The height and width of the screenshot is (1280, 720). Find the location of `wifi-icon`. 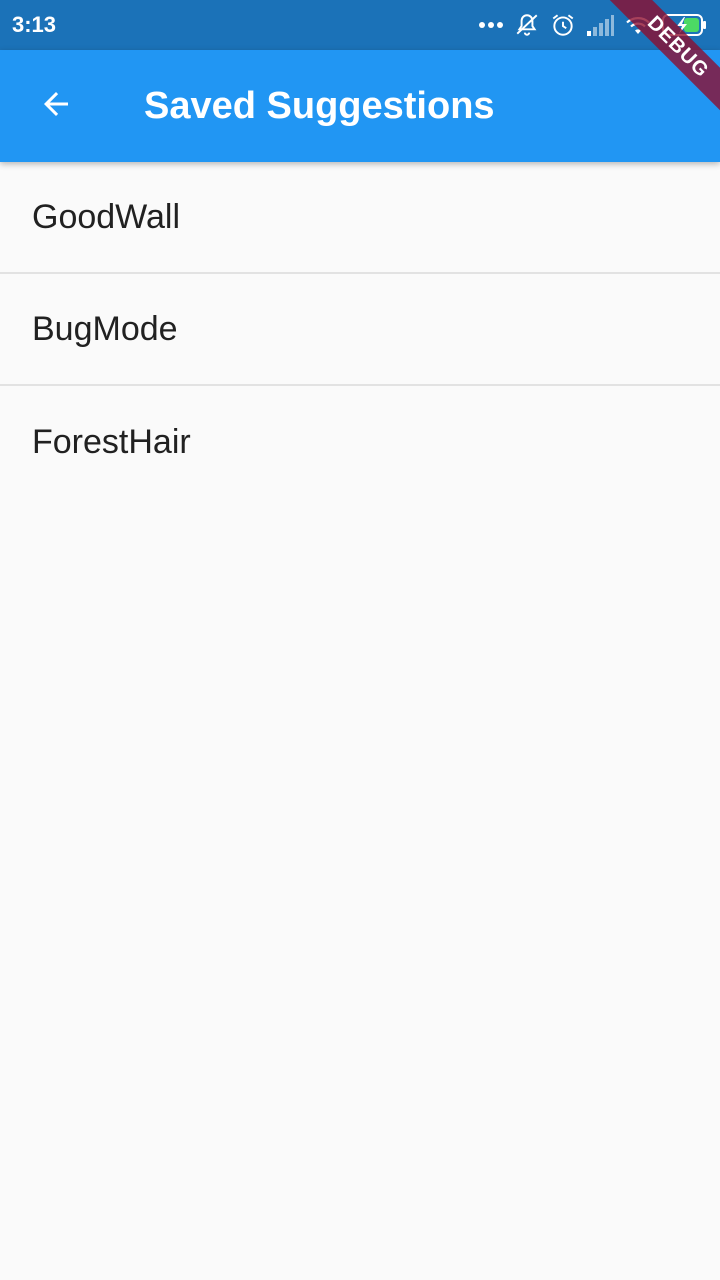

wifi-icon is located at coordinates (638, 25).